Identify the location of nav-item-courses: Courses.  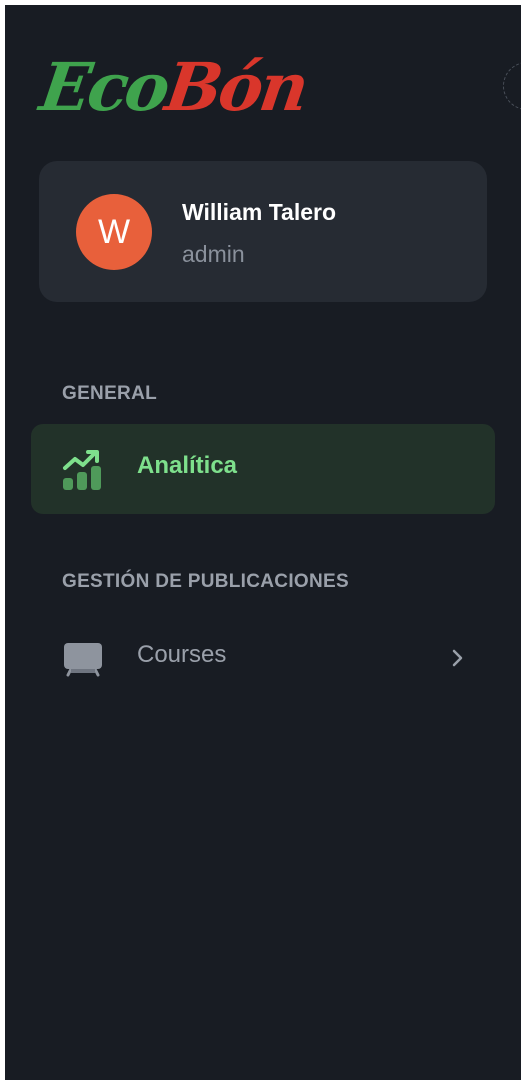
(263, 658).